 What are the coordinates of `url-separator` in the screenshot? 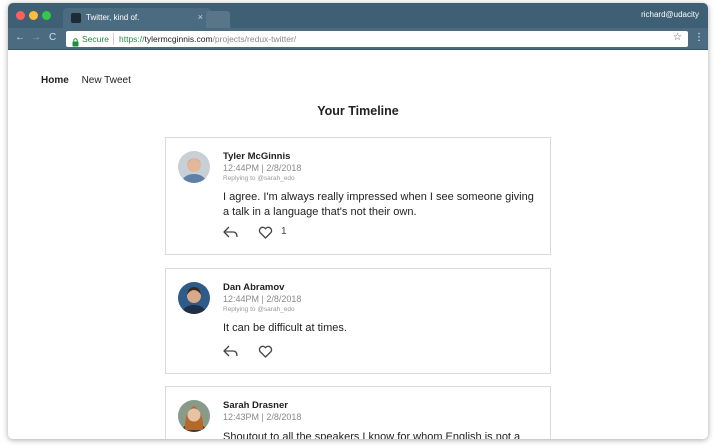 It's located at (113, 39).